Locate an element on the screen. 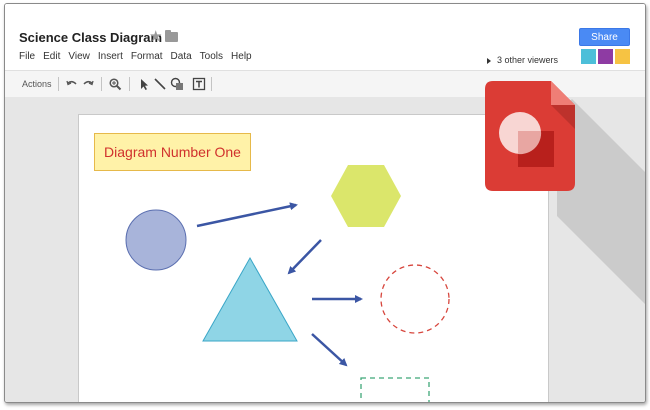  viewers-toggle: 3 other viewers is located at coordinates (522, 60).